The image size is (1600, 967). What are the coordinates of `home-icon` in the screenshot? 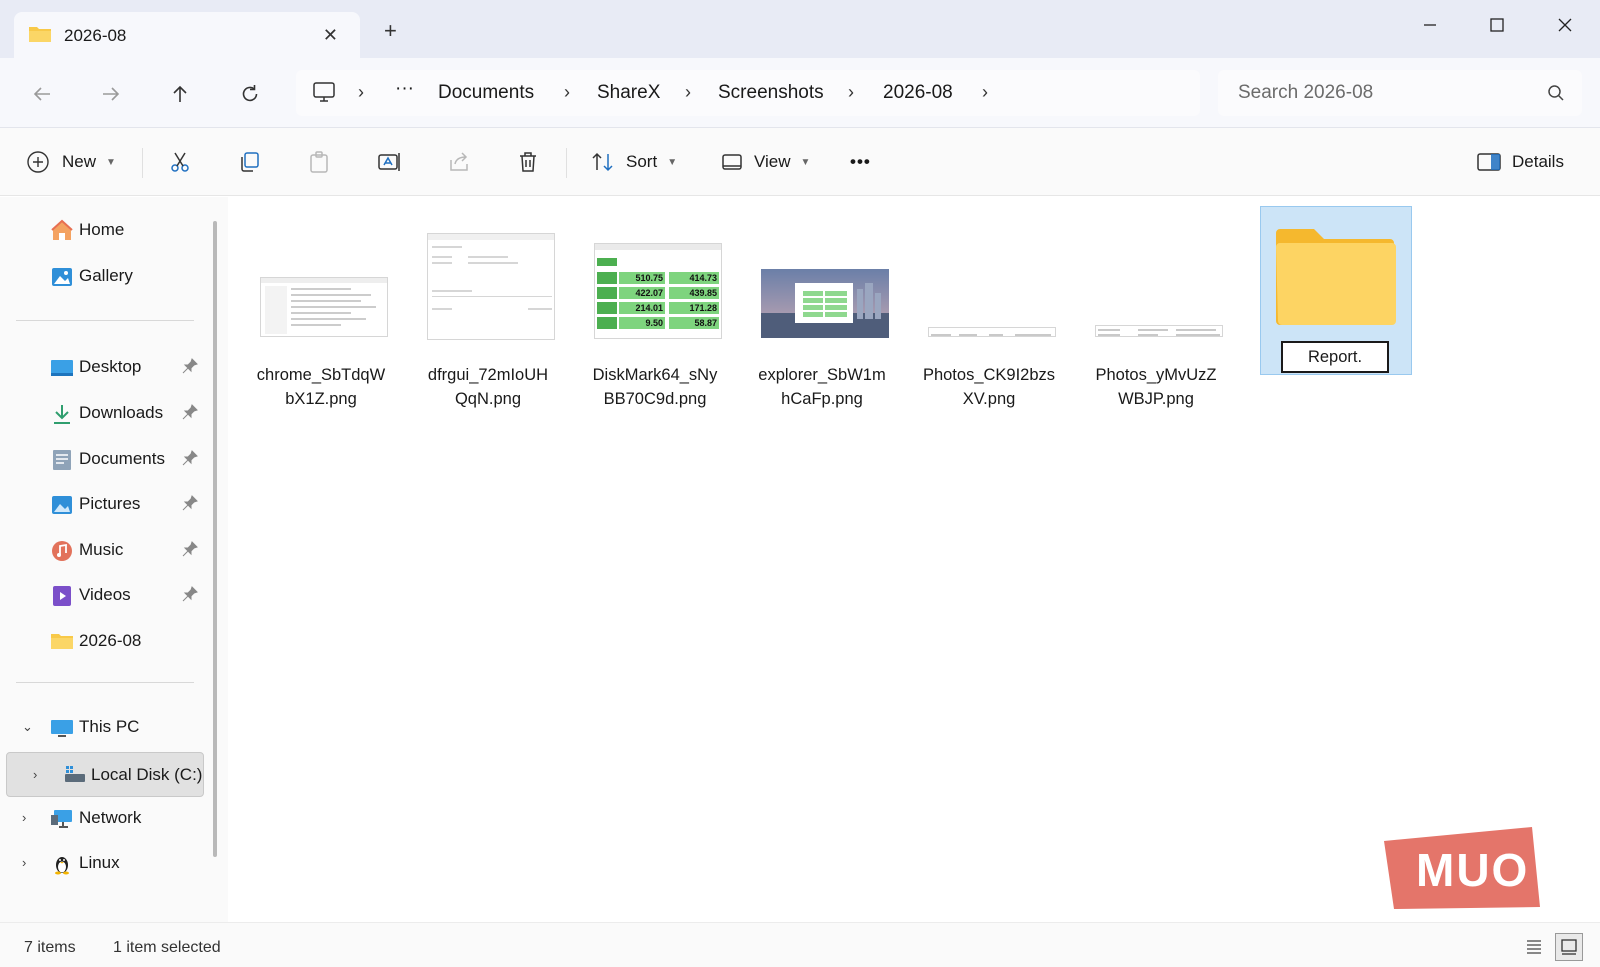 It's located at (62, 231).